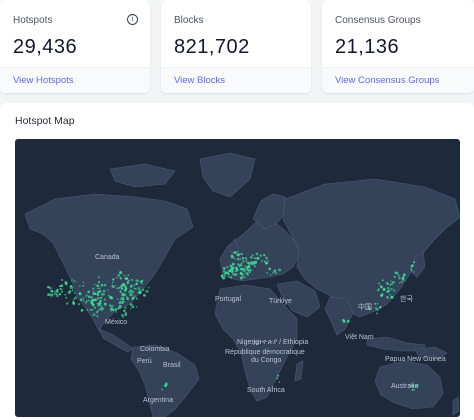 The width and height of the screenshot is (474, 420). I want to click on label-drc: République démocratique, so click(265, 352).